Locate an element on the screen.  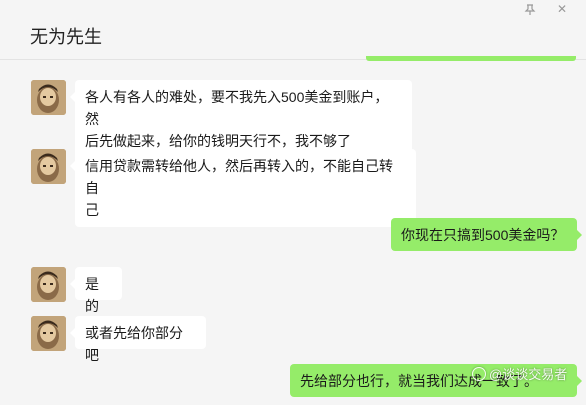
chat-title: 无为先生 is located at coordinates (66, 37).